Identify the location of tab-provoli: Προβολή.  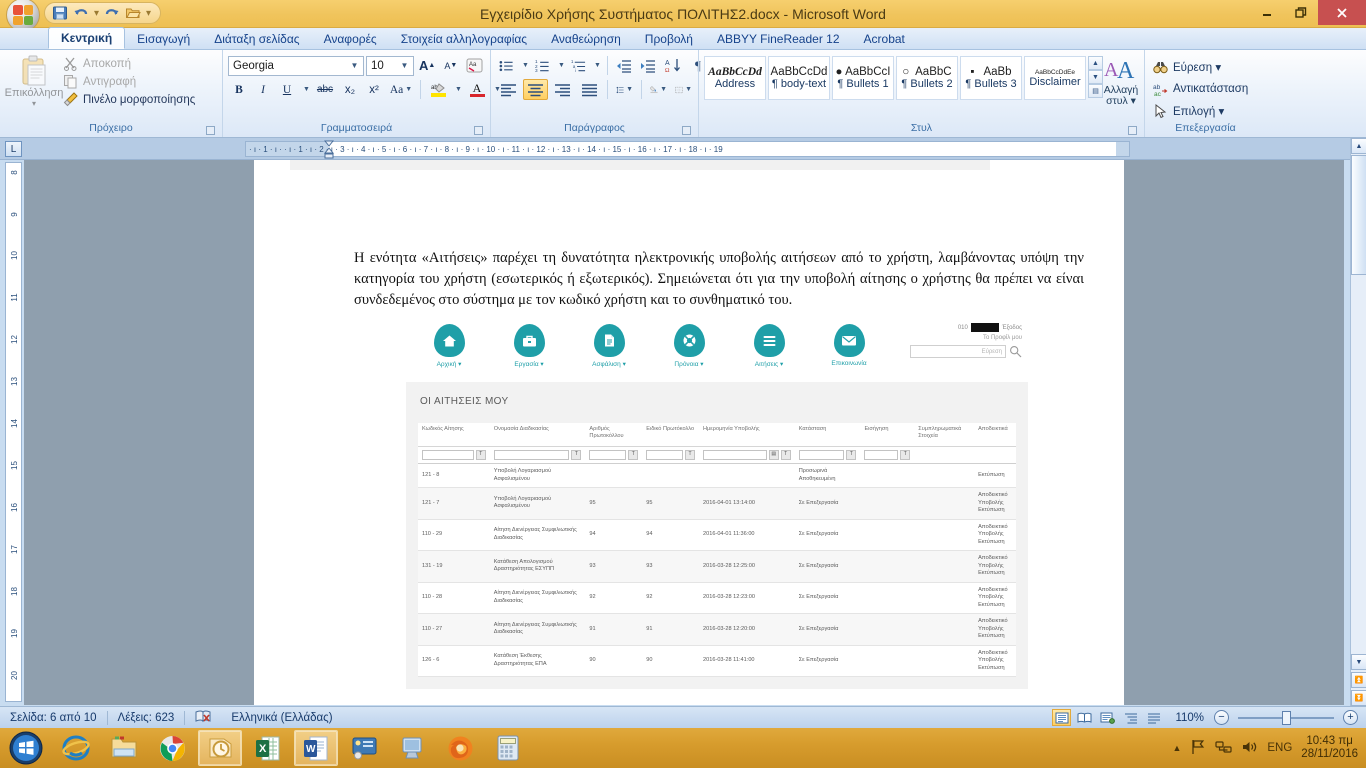
(669, 39).